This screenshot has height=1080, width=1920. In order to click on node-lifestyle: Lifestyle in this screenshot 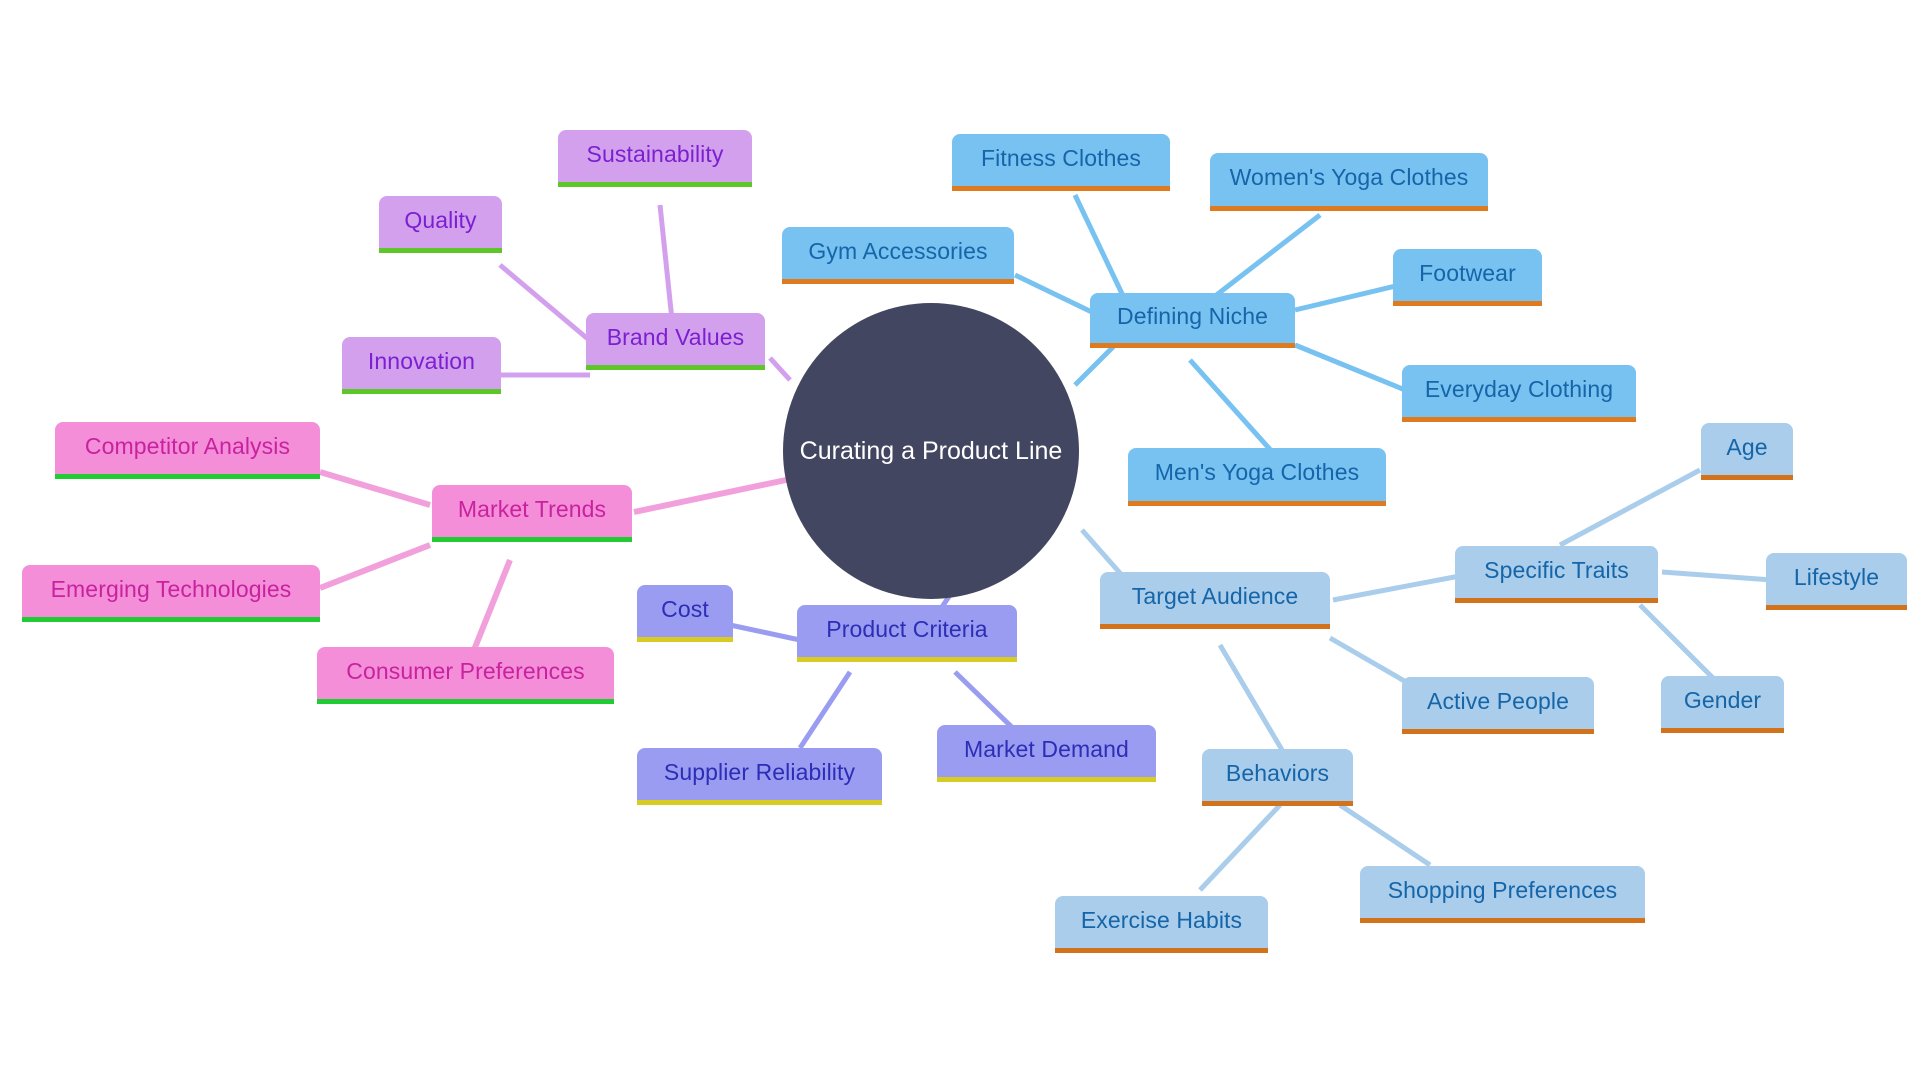, I will do `click(1836, 581)`.